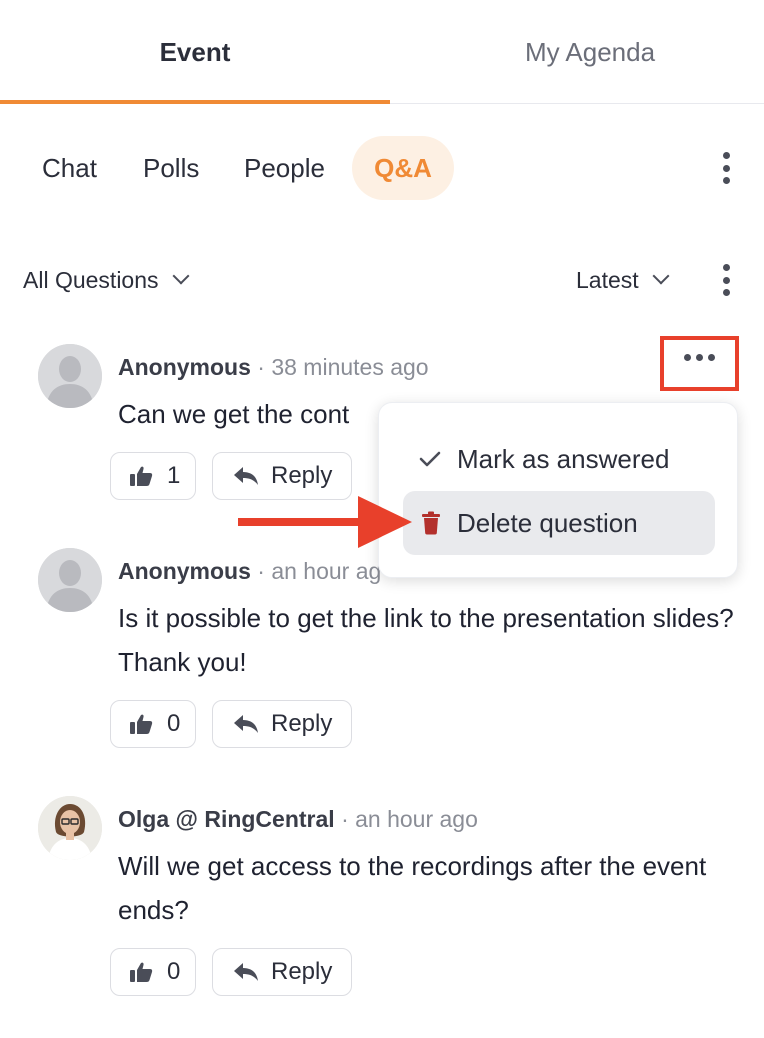 The image size is (764, 1038). I want to click on delete-question-item: Delete question, so click(559, 523).